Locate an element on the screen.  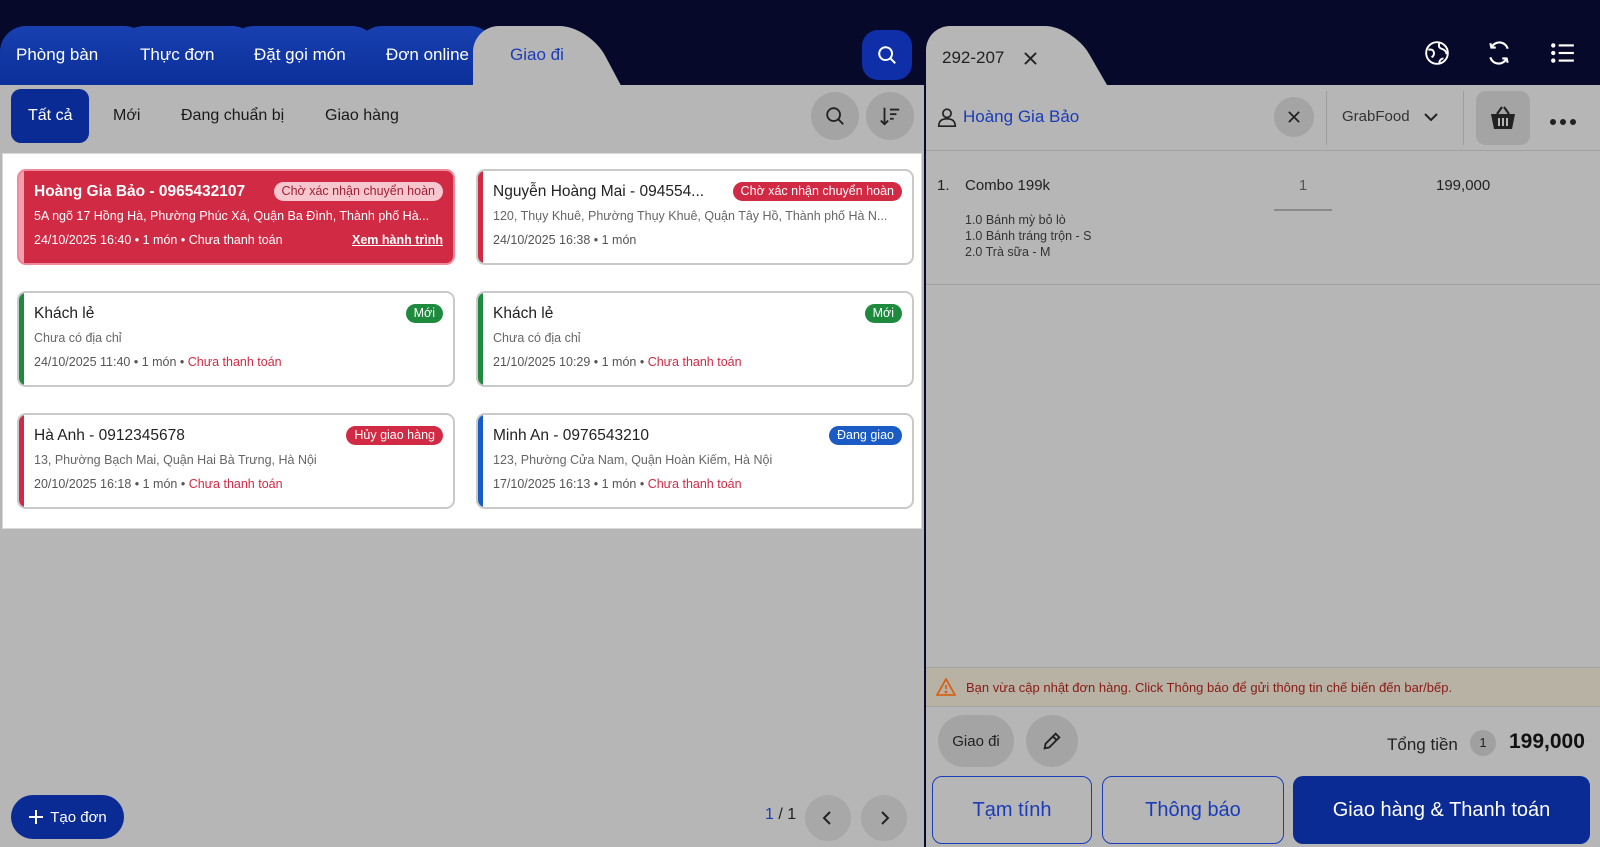
tab-giao-di: Giao đi is located at coordinates (528, 55).